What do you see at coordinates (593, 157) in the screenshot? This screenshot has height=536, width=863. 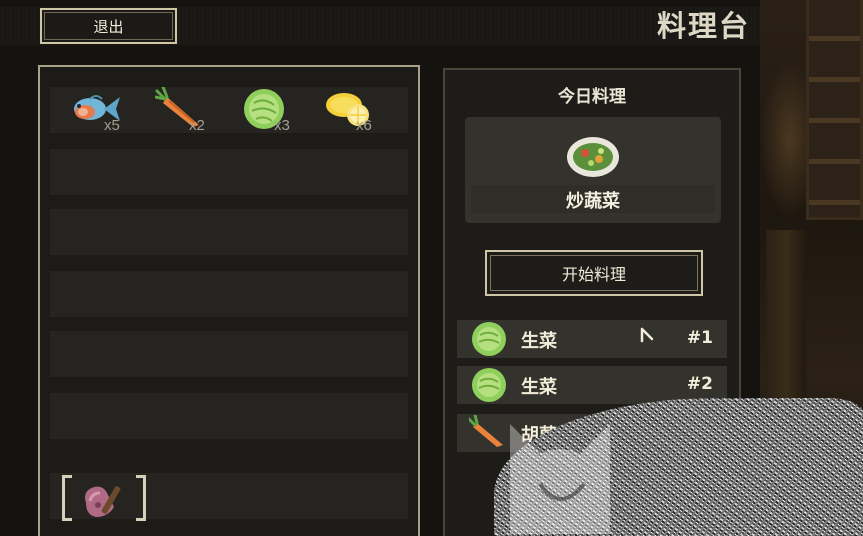 I see `stir-fried-vegetables-icon` at bounding box center [593, 157].